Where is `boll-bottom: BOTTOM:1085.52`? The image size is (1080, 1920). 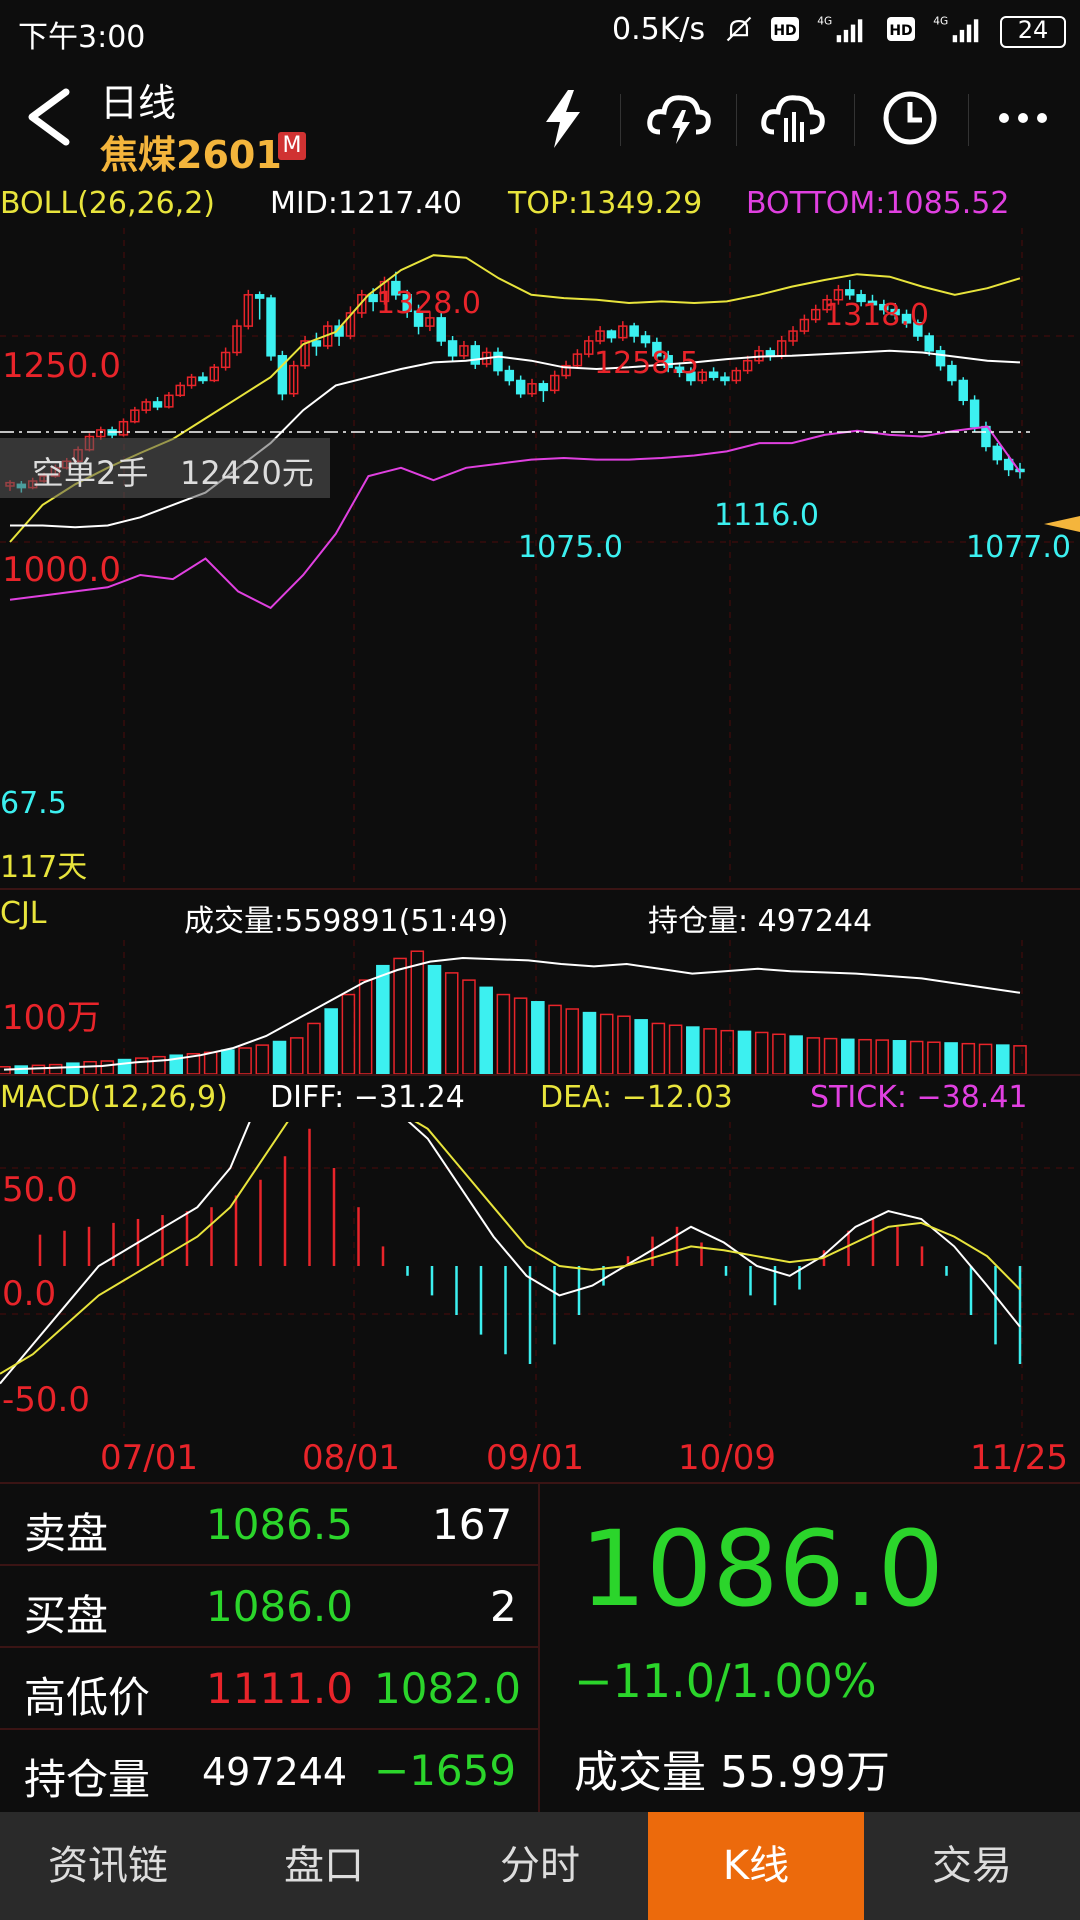
boll-bottom: BOTTOM:1085.52 is located at coordinates (878, 203).